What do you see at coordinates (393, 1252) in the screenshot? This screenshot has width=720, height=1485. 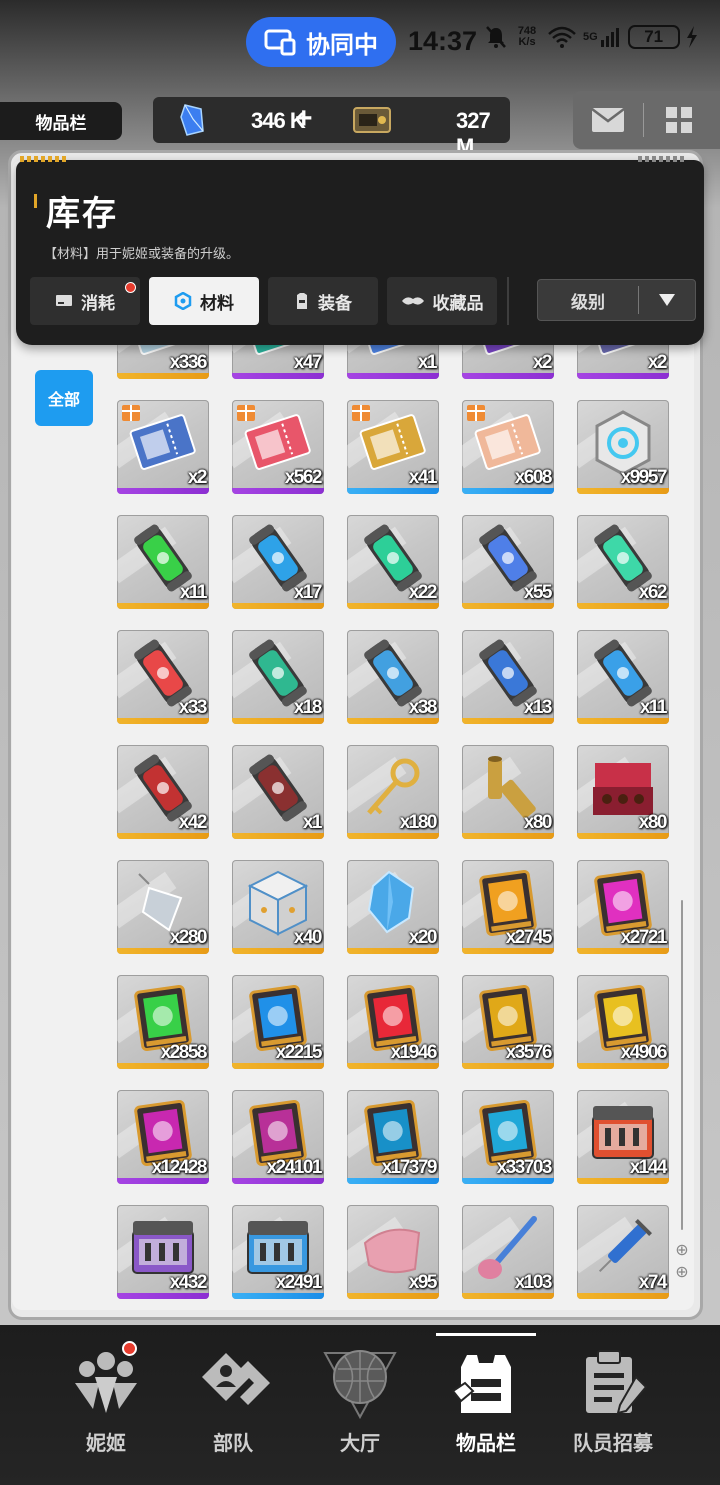 I see `inventory-item: x95` at bounding box center [393, 1252].